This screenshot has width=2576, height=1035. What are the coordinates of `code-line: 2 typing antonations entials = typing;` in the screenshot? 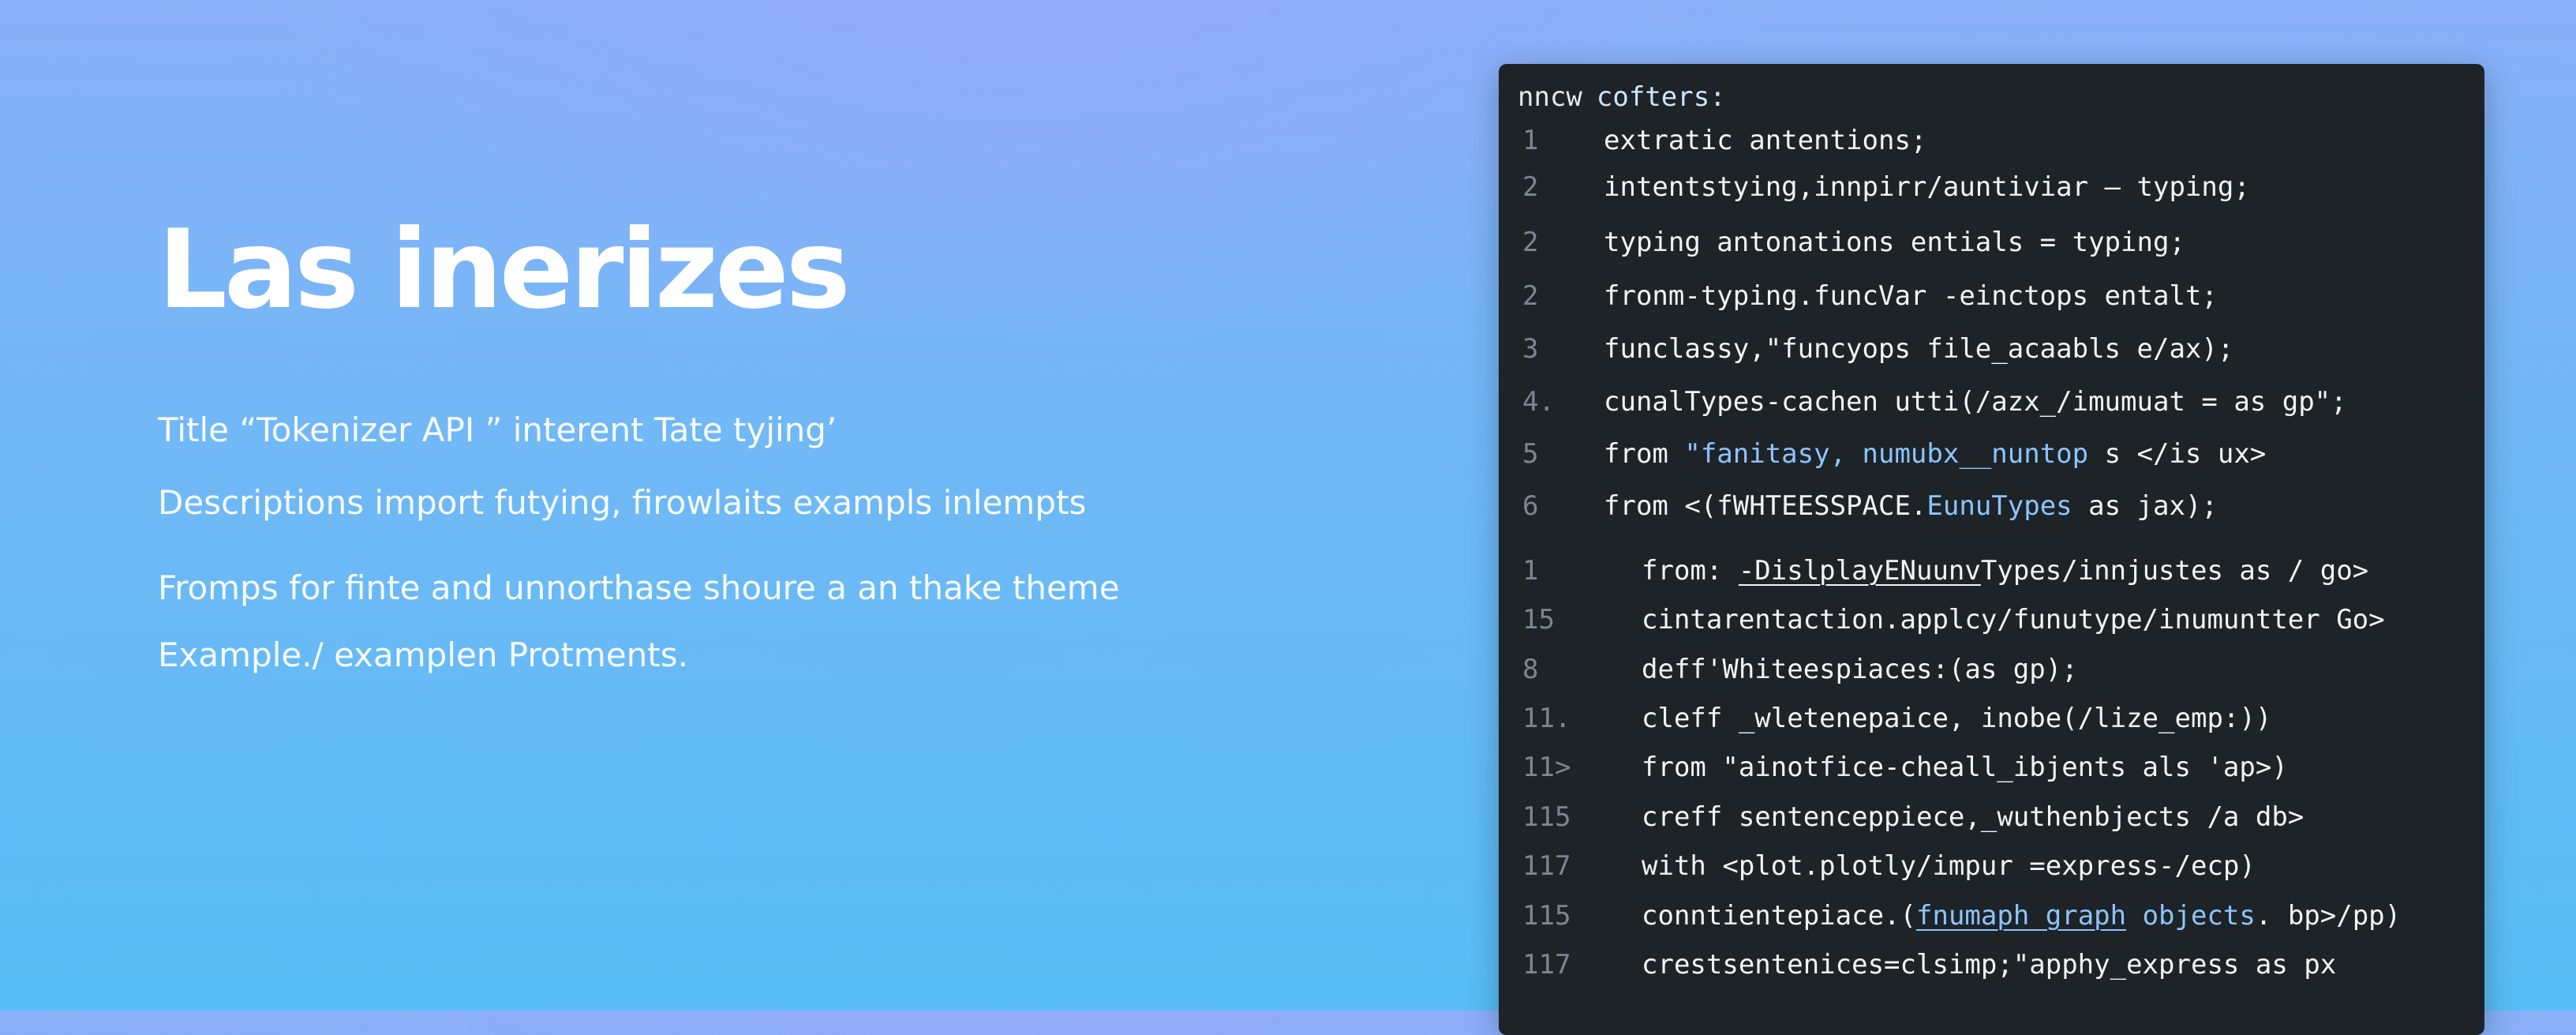 It's located at (1991, 249).